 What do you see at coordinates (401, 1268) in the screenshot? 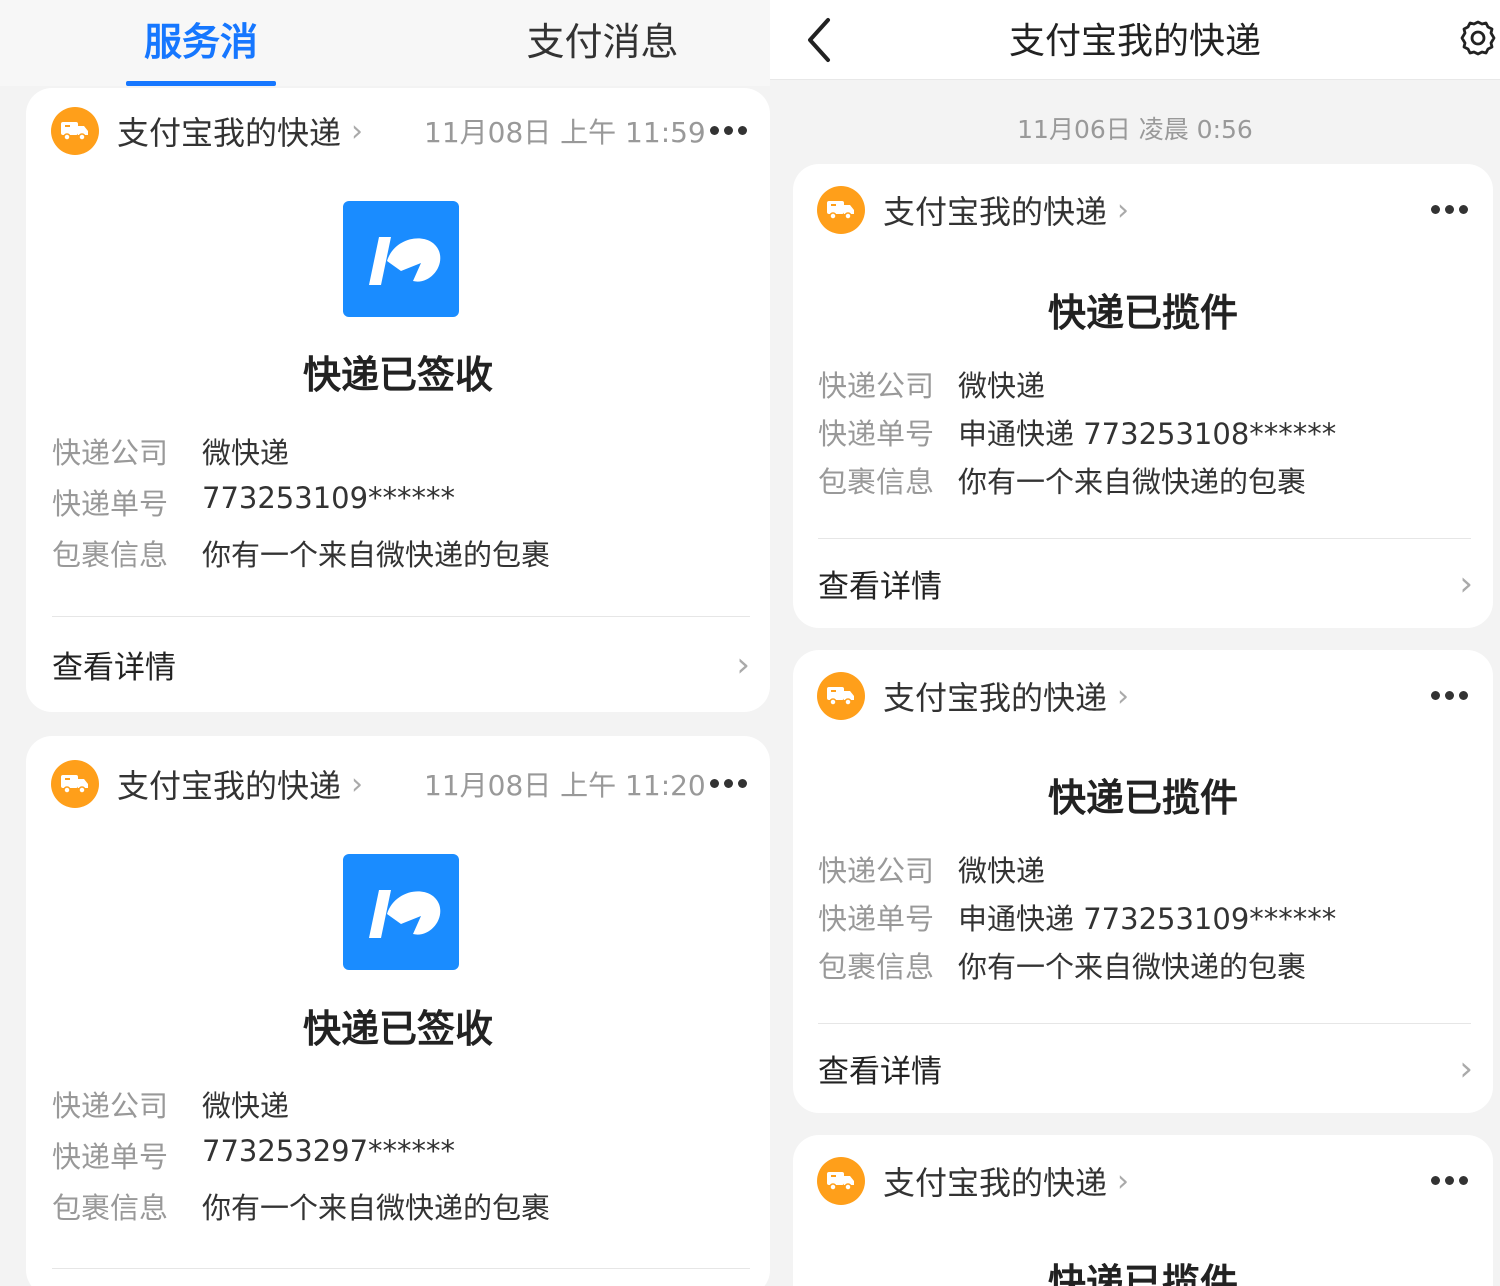
I see `divider` at bounding box center [401, 1268].